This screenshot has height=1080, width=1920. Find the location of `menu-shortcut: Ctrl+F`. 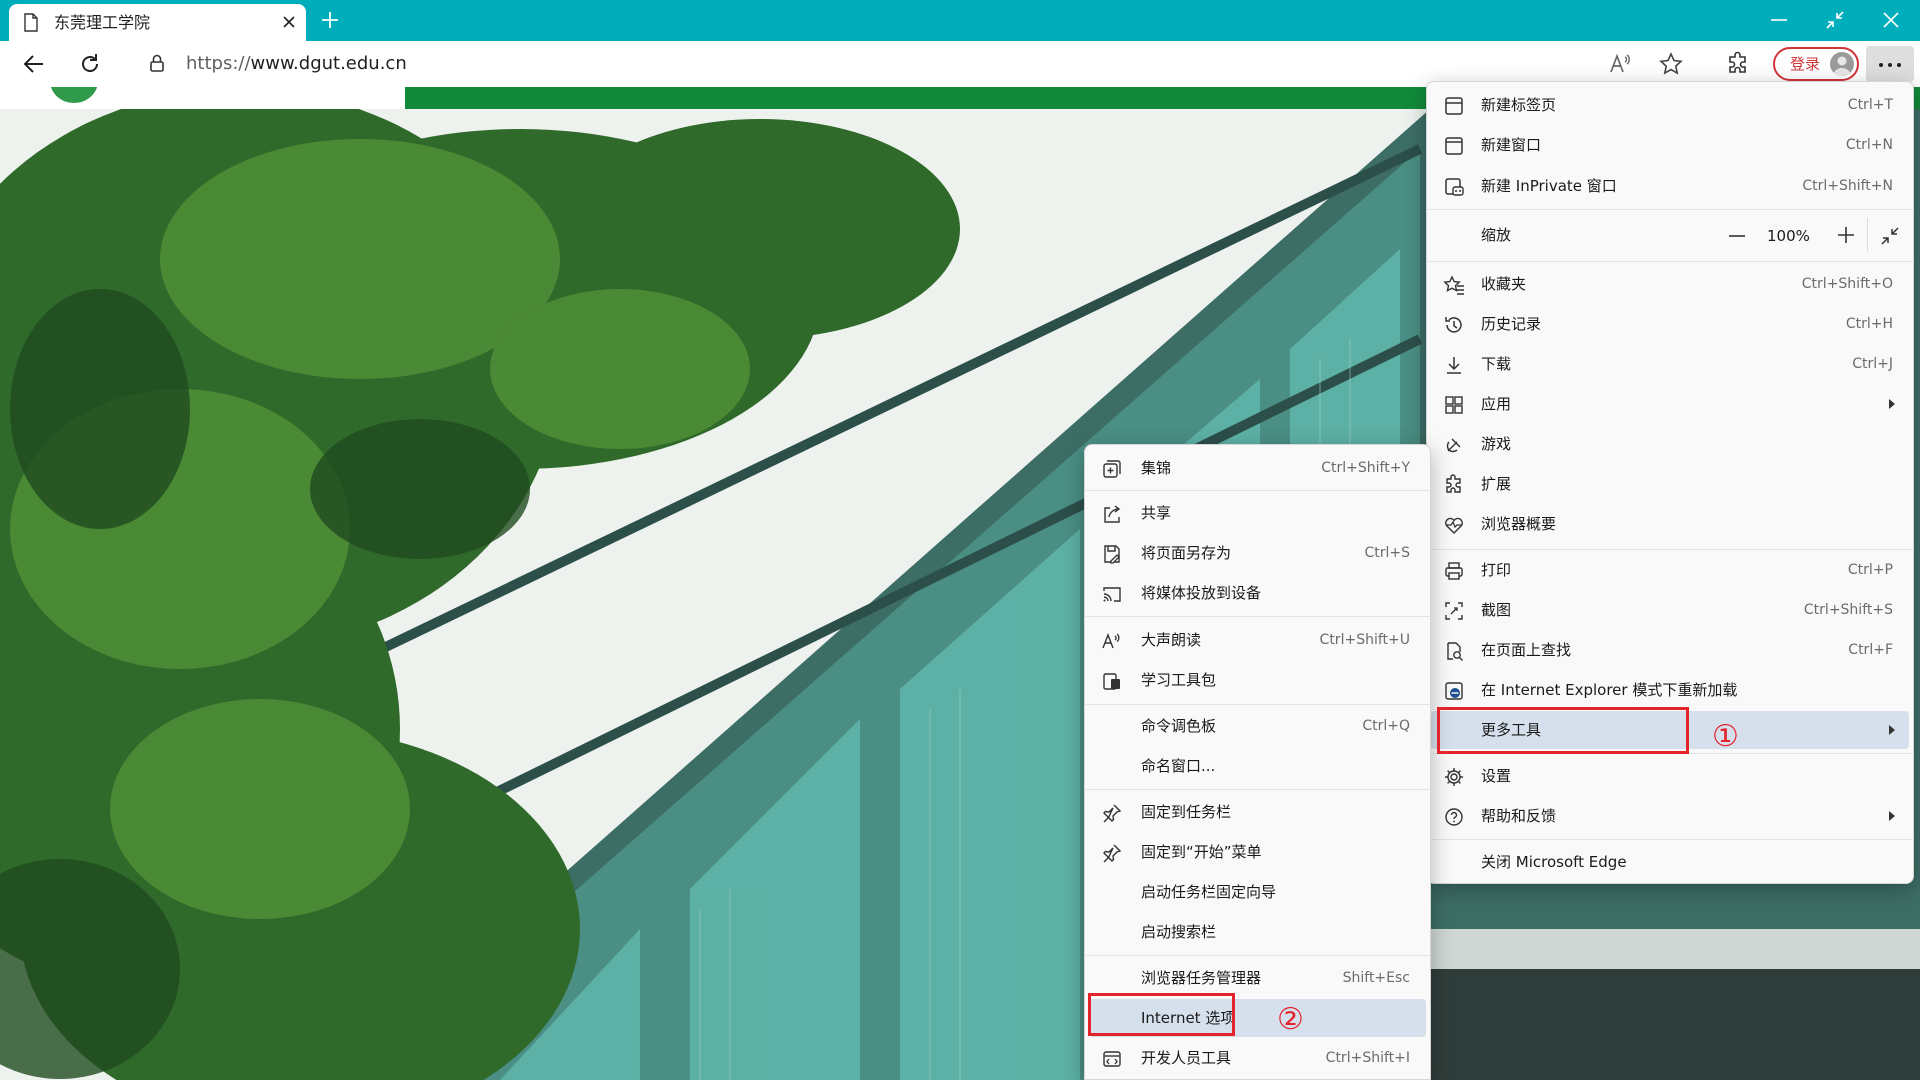

menu-shortcut: Ctrl+F is located at coordinates (1870, 650).